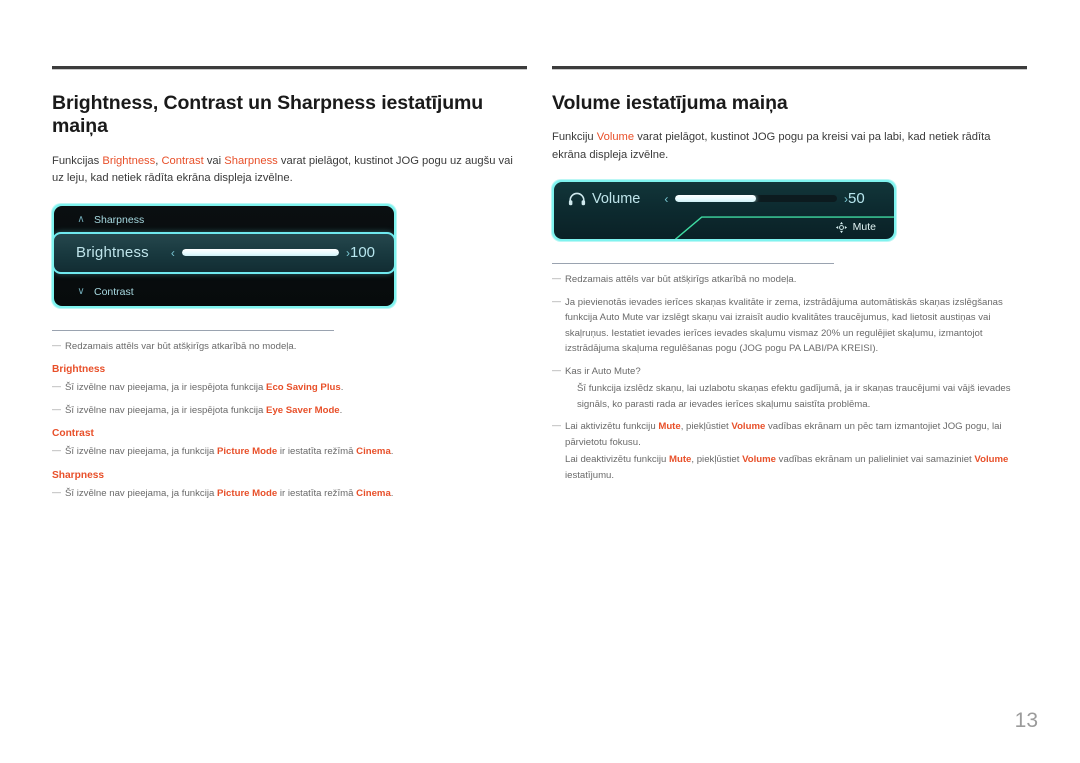 The image size is (1080, 763). Describe the element at coordinates (119, 219) in the screenshot. I see `osd-row-label: Sharpness` at that location.